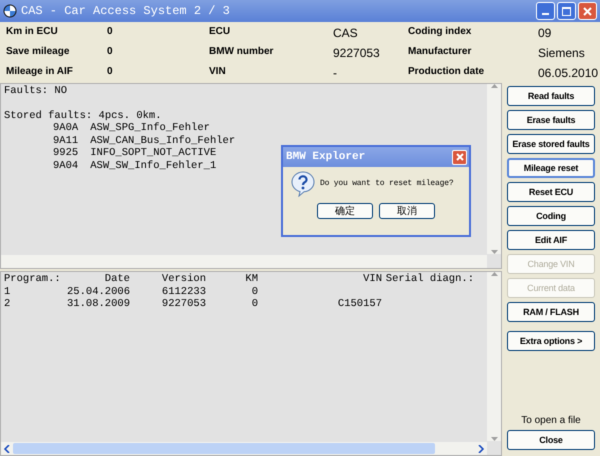 The height and width of the screenshot is (456, 600). Describe the element at coordinates (551, 96) in the screenshot. I see `action-button: Read faults` at that location.